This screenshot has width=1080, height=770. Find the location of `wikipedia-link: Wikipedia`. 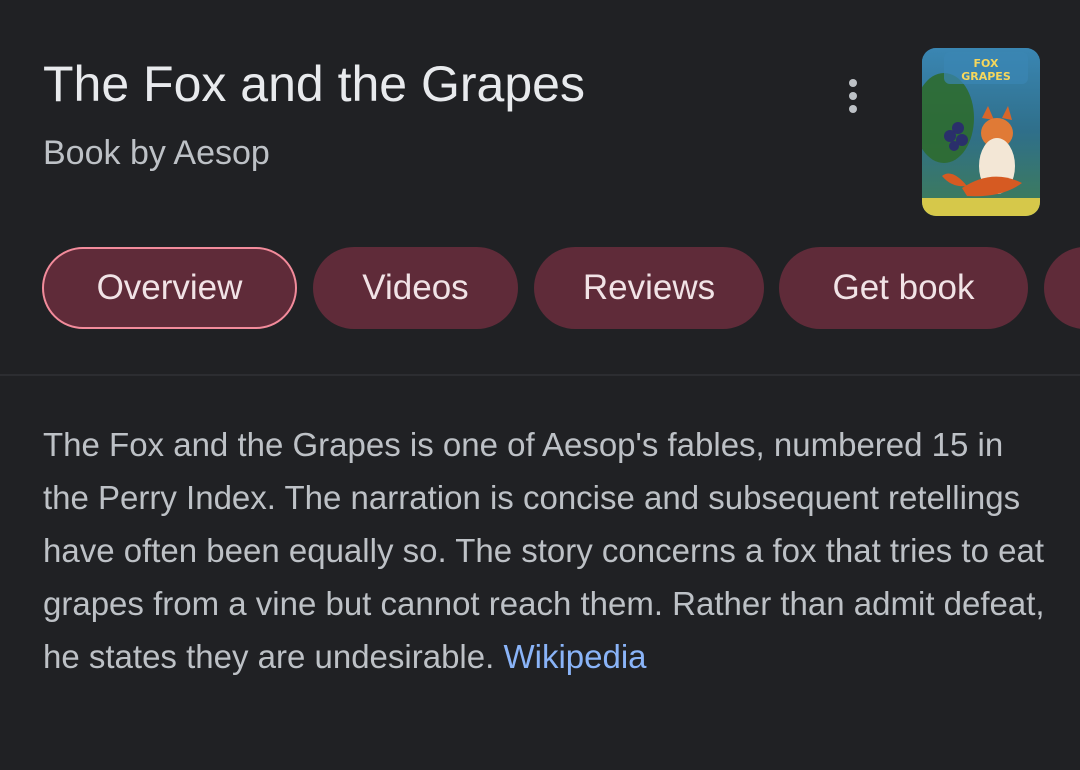

wikipedia-link: Wikipedia is located at coordinates (574, 656).